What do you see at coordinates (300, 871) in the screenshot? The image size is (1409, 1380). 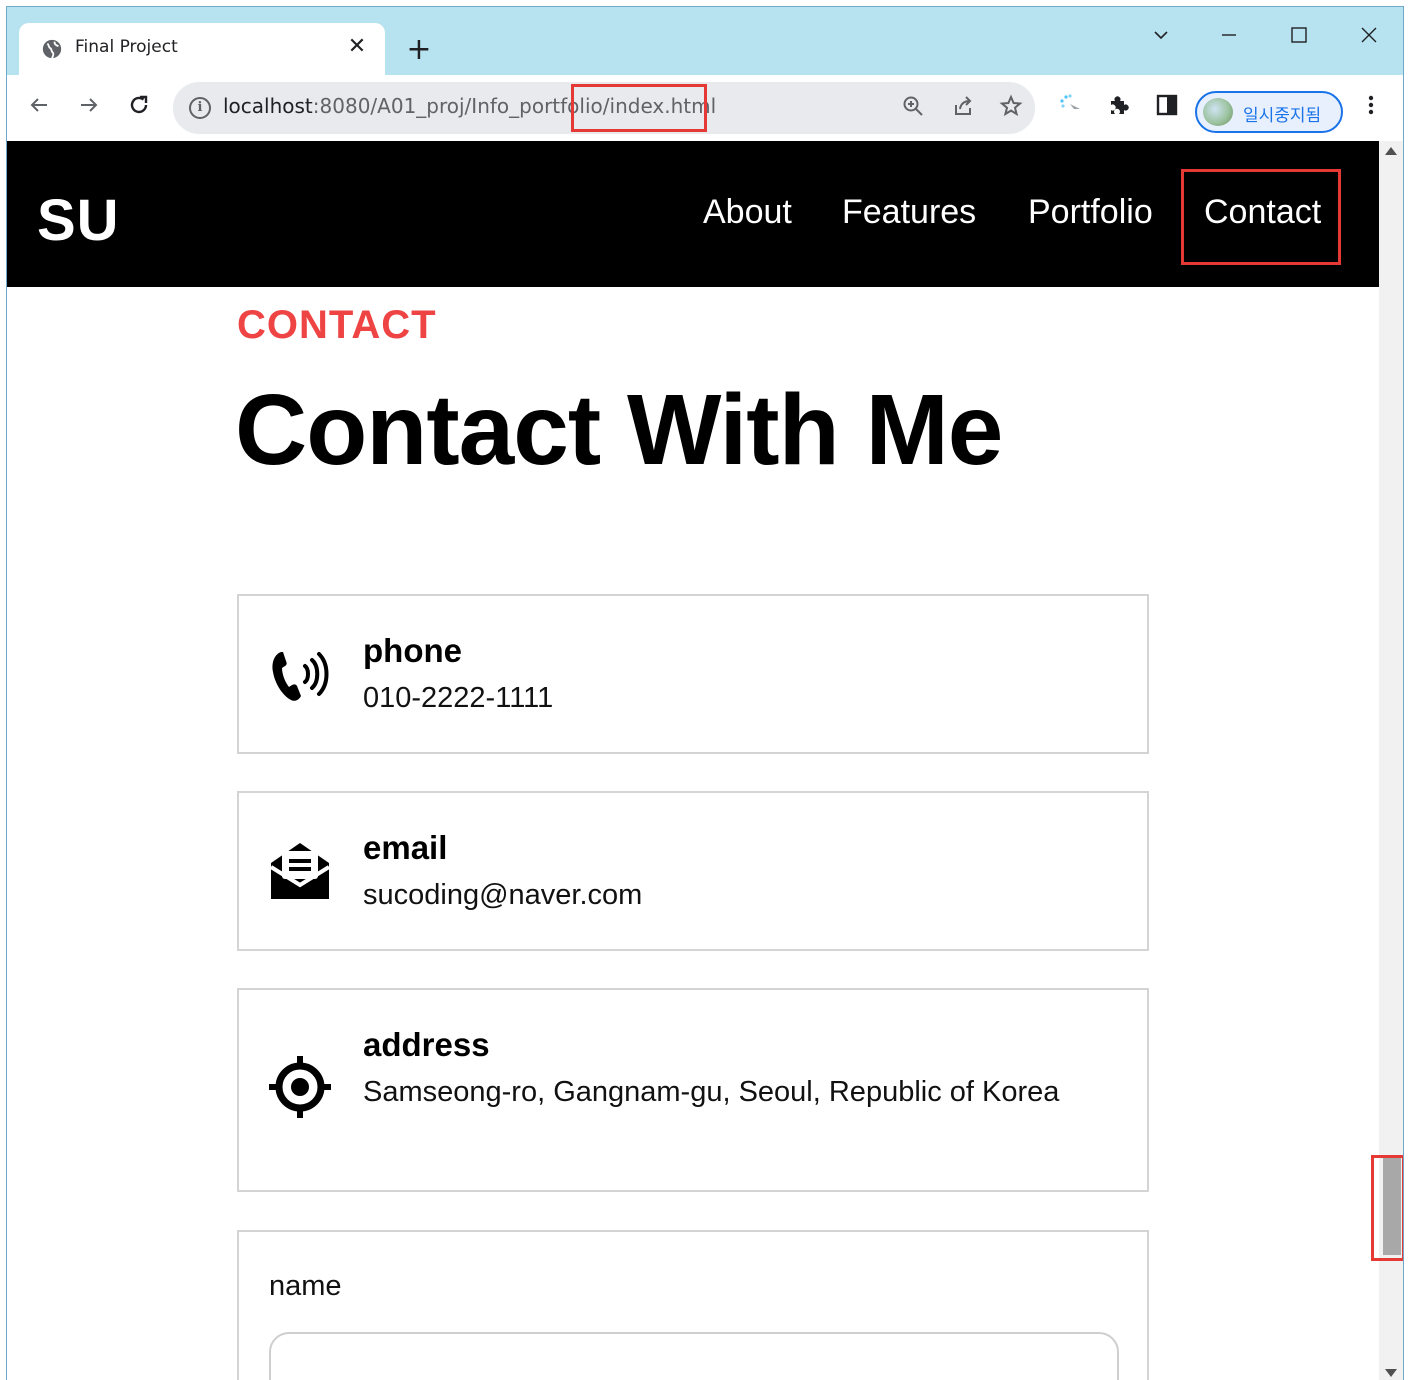 I see `envelope-icon` at bounding box center [300, 871].